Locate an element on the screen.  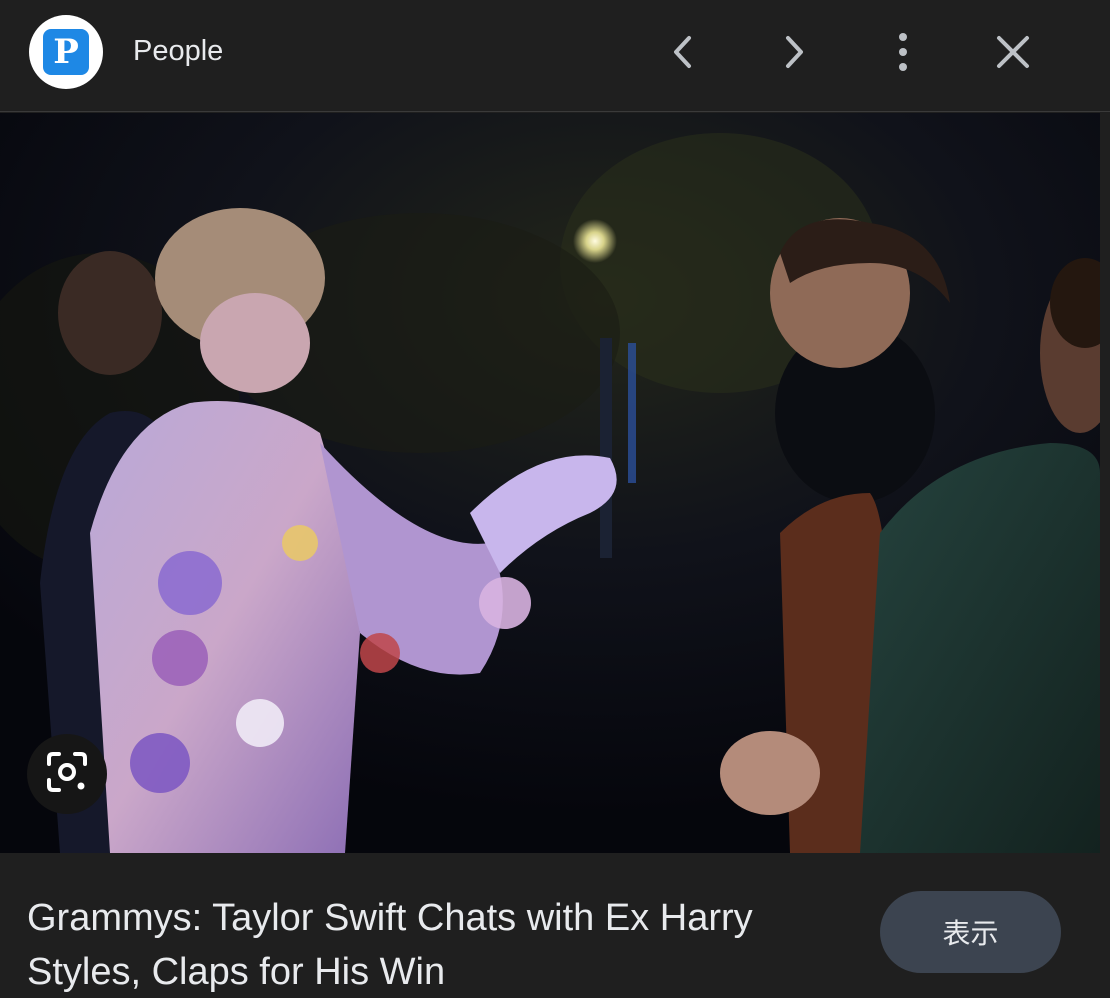
view-button: 表示 is located at coordinates (970, 932).